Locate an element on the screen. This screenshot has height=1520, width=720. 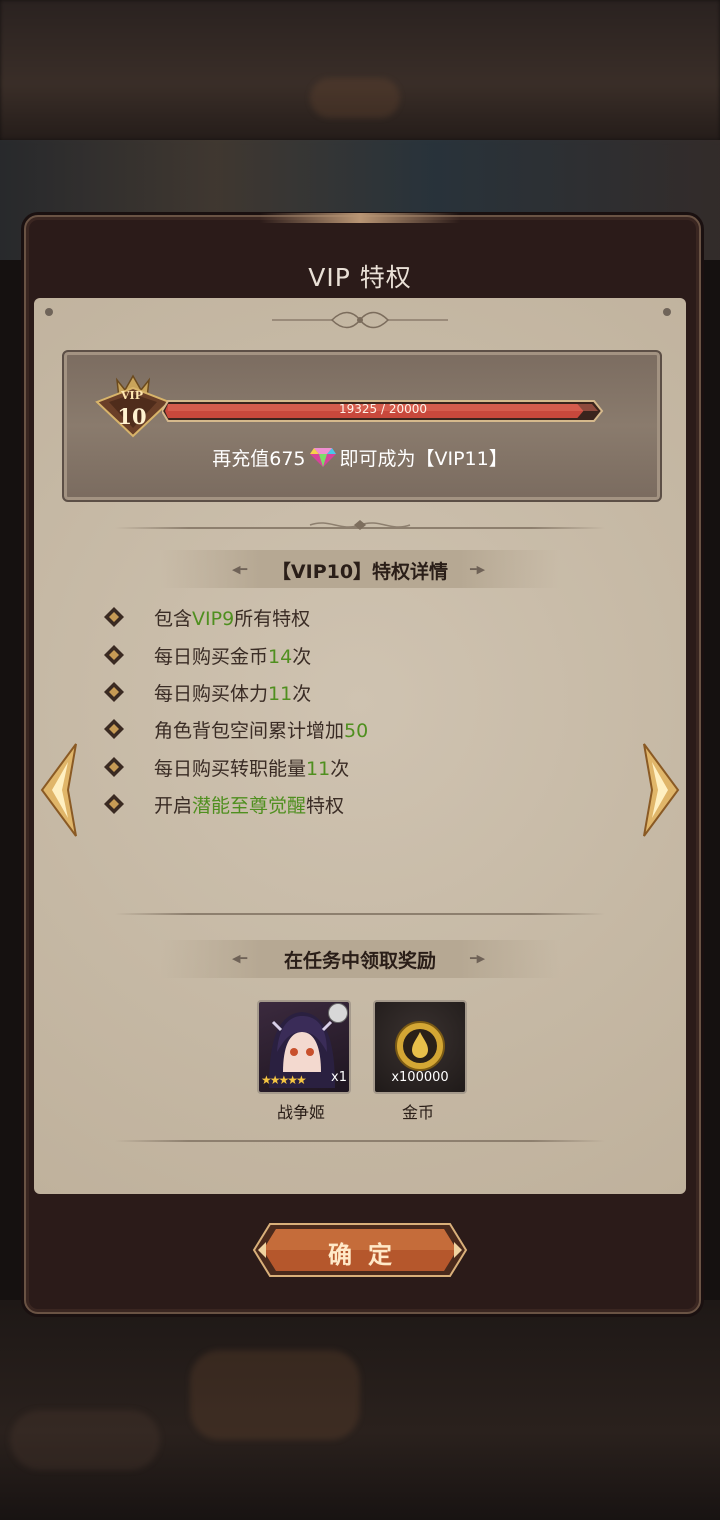
title-ornament is located at coordinates (360, 320).